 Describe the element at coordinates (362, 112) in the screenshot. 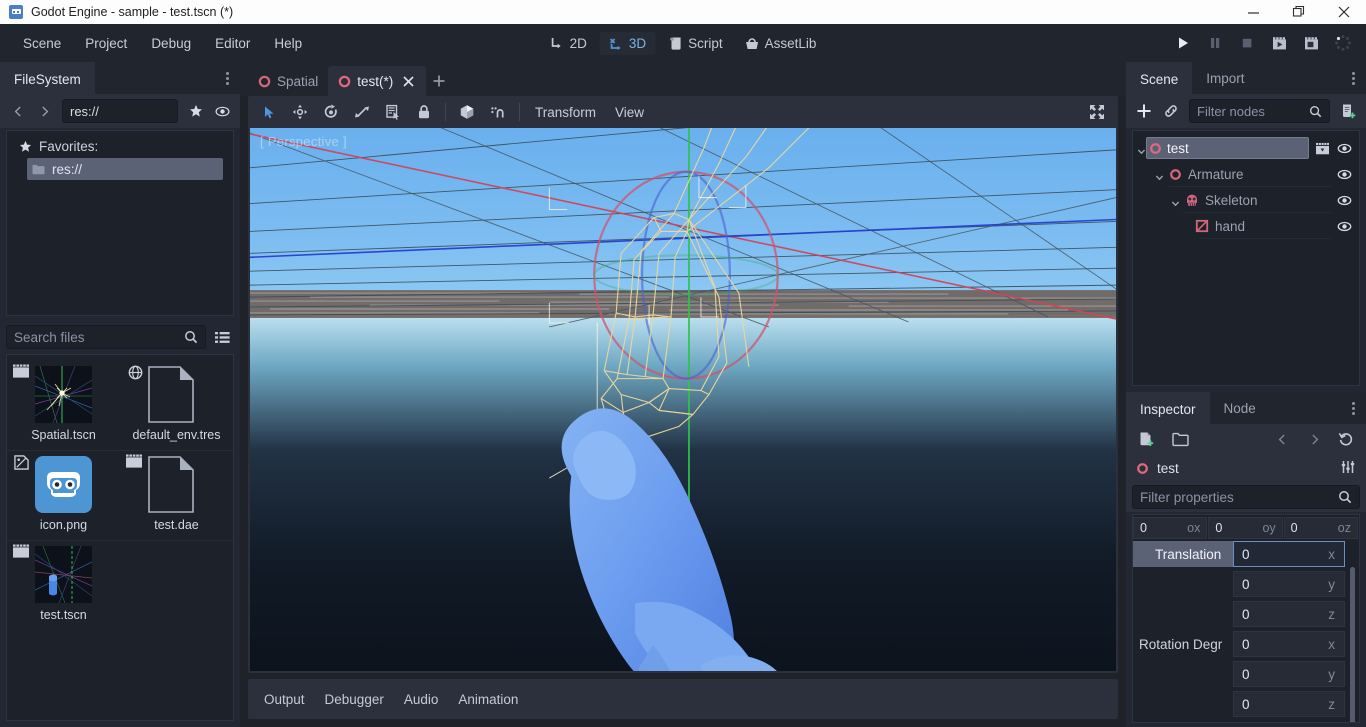

I see `scale-icon` at that location.